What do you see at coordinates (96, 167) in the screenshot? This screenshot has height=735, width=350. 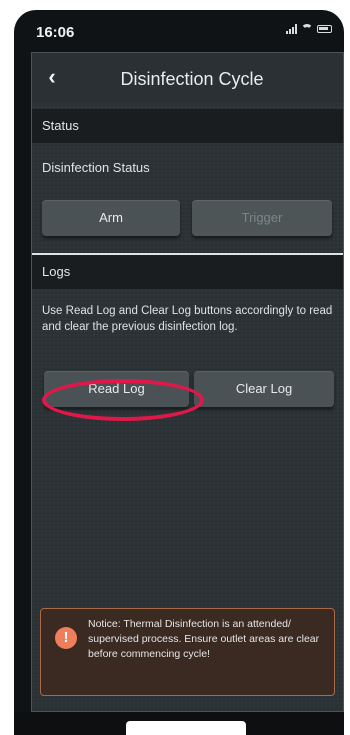 I see `disinfection-status-label: Disinfection Status` at bounding box center [96, 167].